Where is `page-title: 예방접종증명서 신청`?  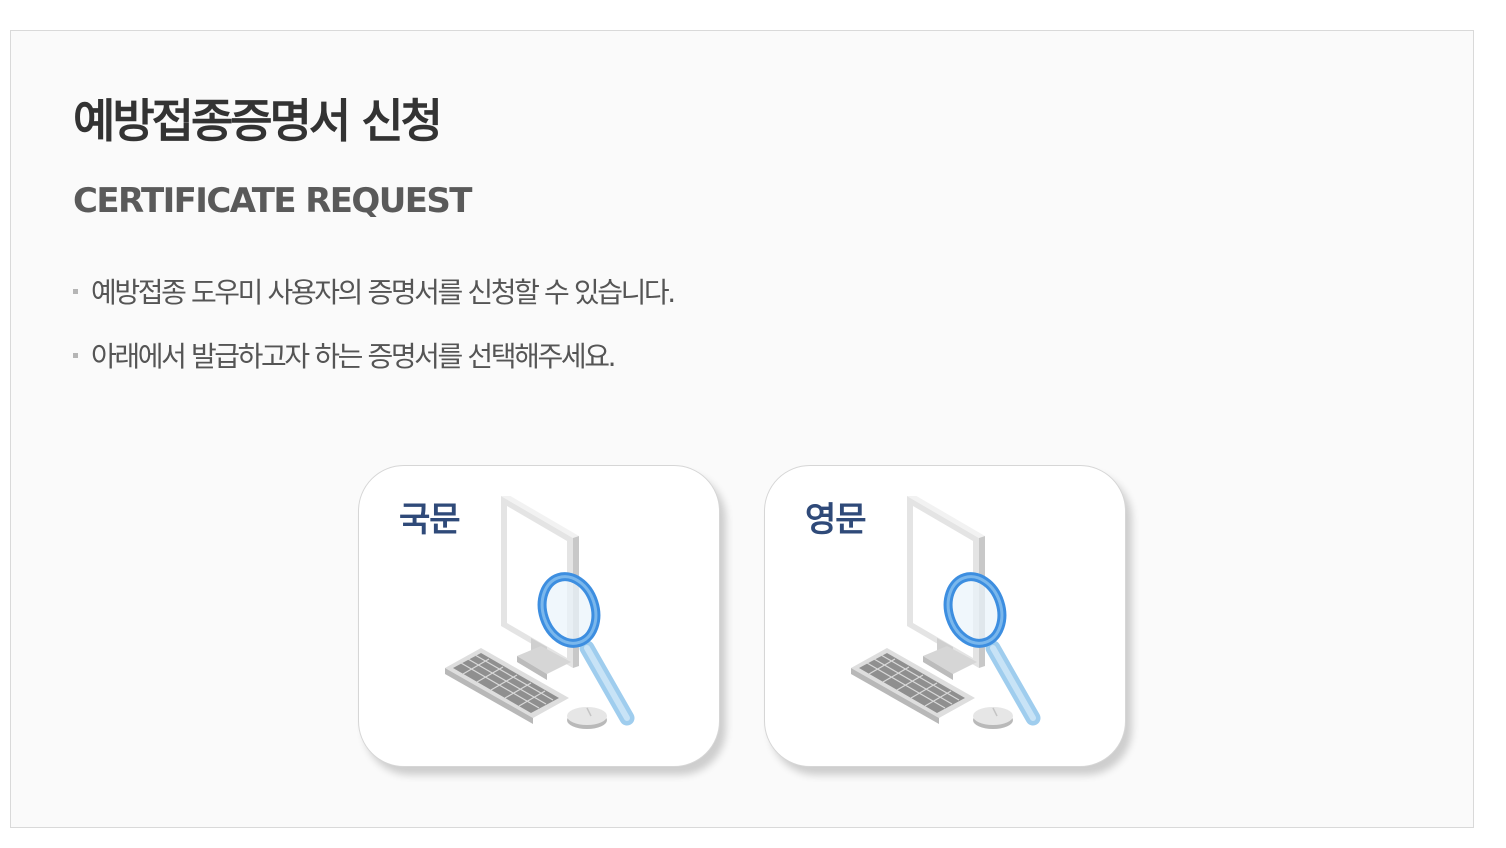 page-title: 예방접종증명서 신청 is located at coordinates (258, 121).